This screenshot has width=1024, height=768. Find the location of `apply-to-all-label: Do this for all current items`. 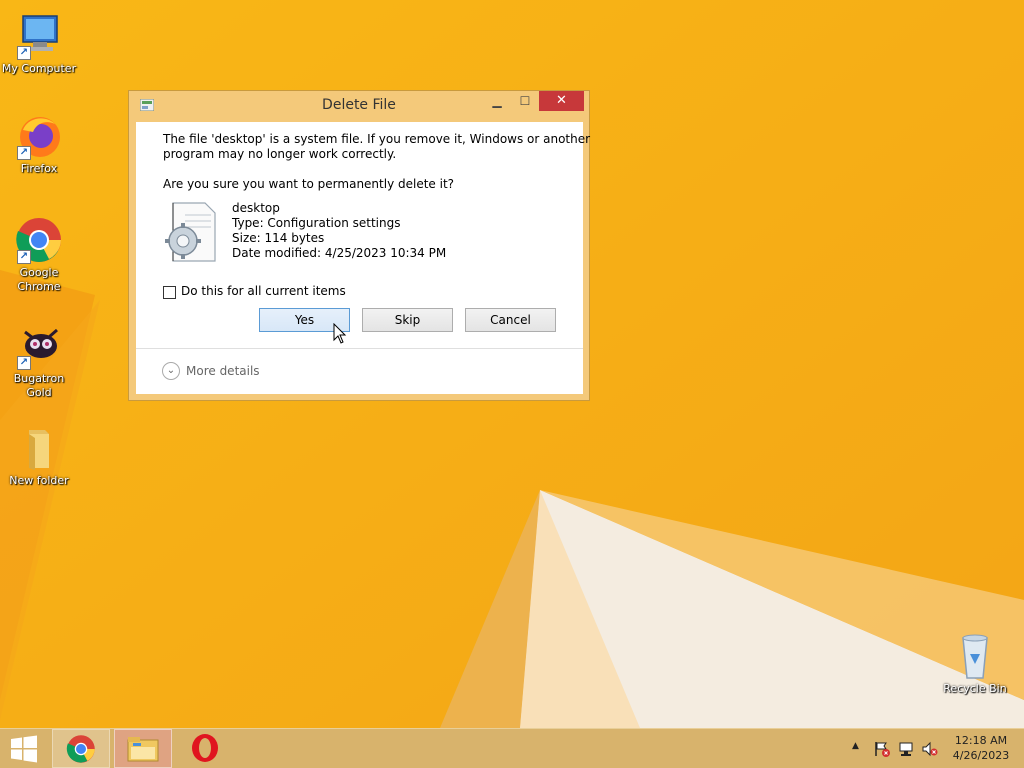

apply-to-all-label: Do this for all current items is located at coordinates (263, 291).